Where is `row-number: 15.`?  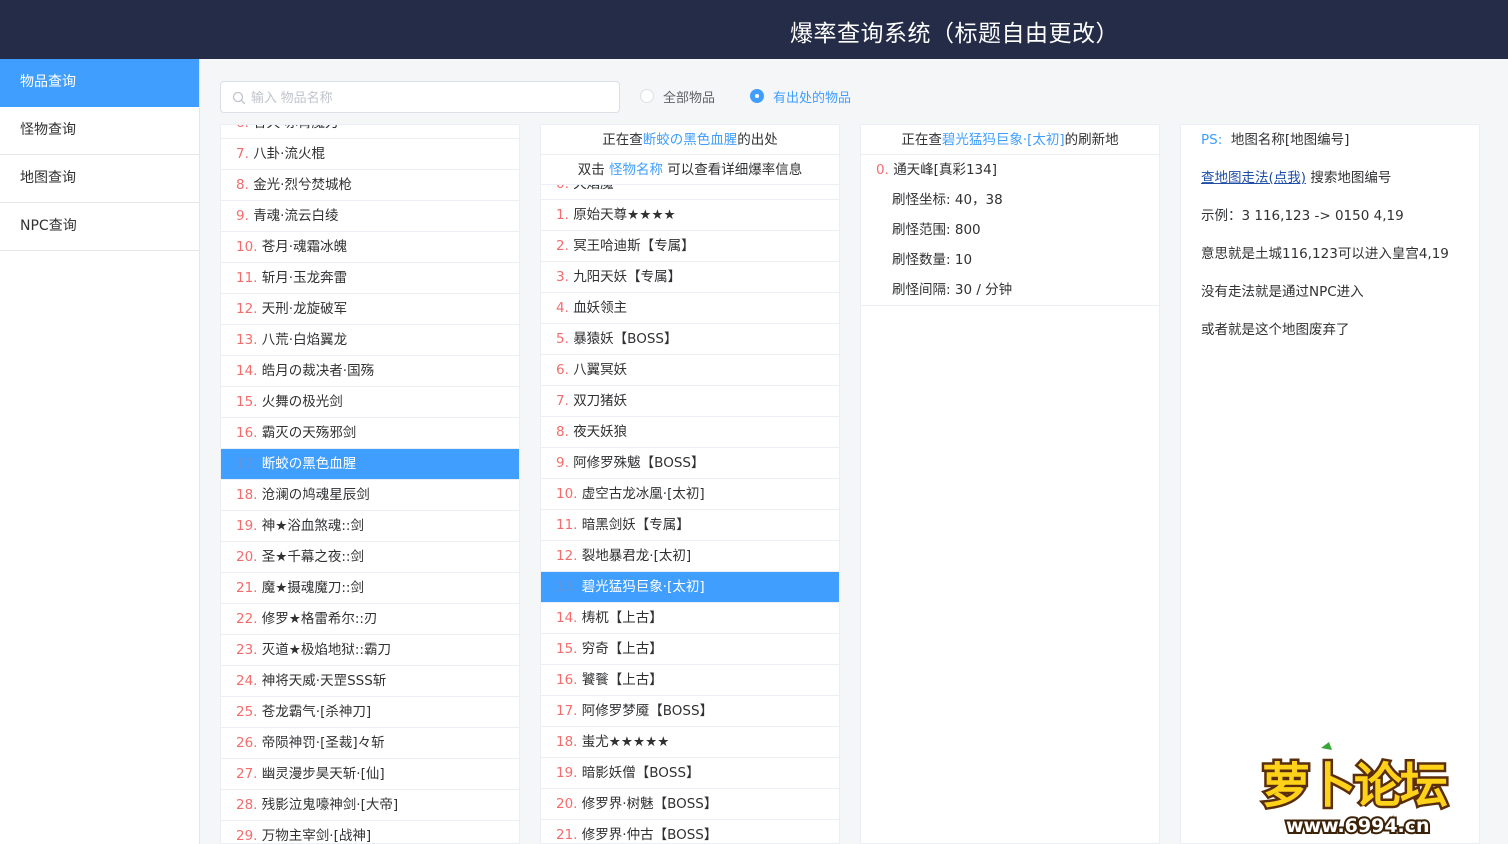
row-number: 15. is located at coordinates (247, 402).